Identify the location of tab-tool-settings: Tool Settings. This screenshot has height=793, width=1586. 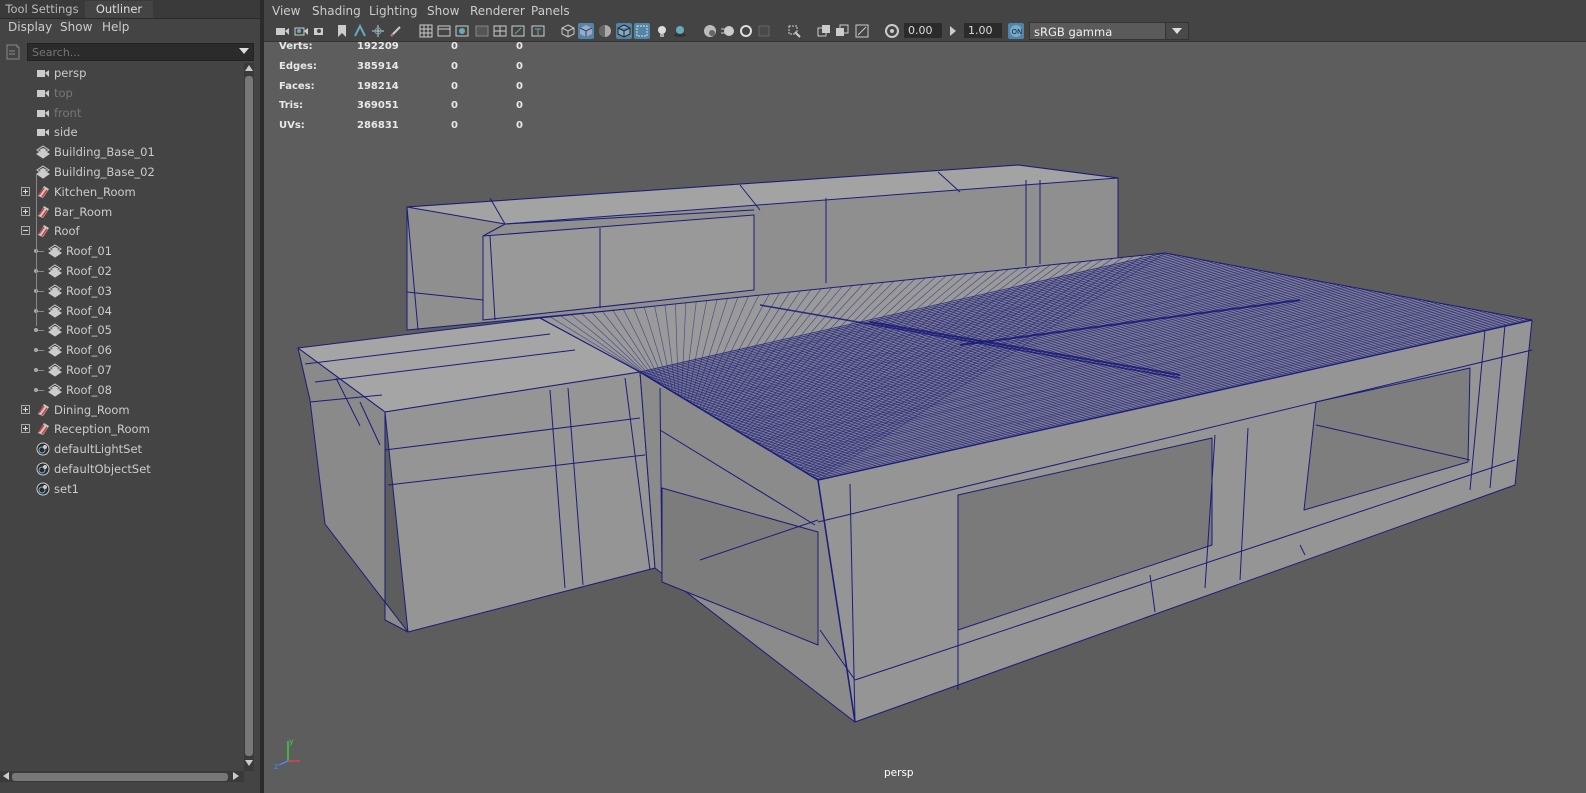
(42, 9).